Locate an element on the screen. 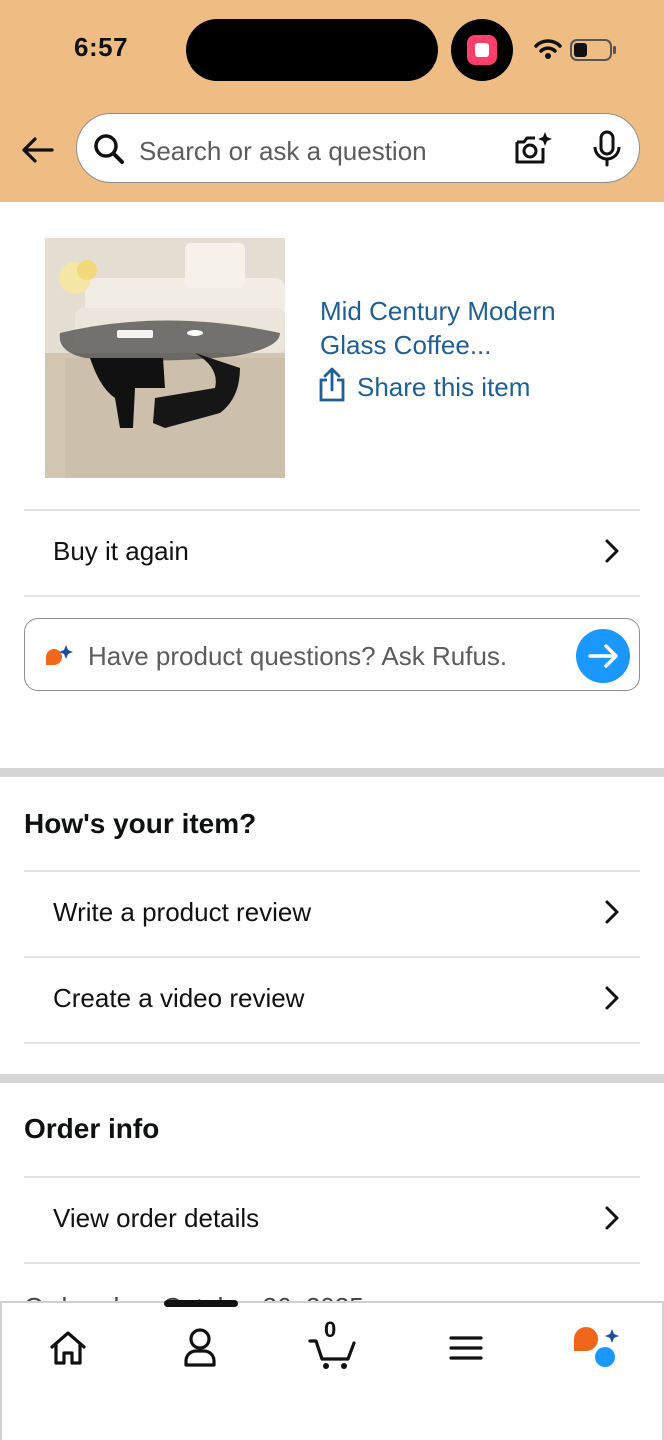 Image resolution: width=664 pixels, height=1440 pixels. rufus-icon is located at coordinates (596, 1347).